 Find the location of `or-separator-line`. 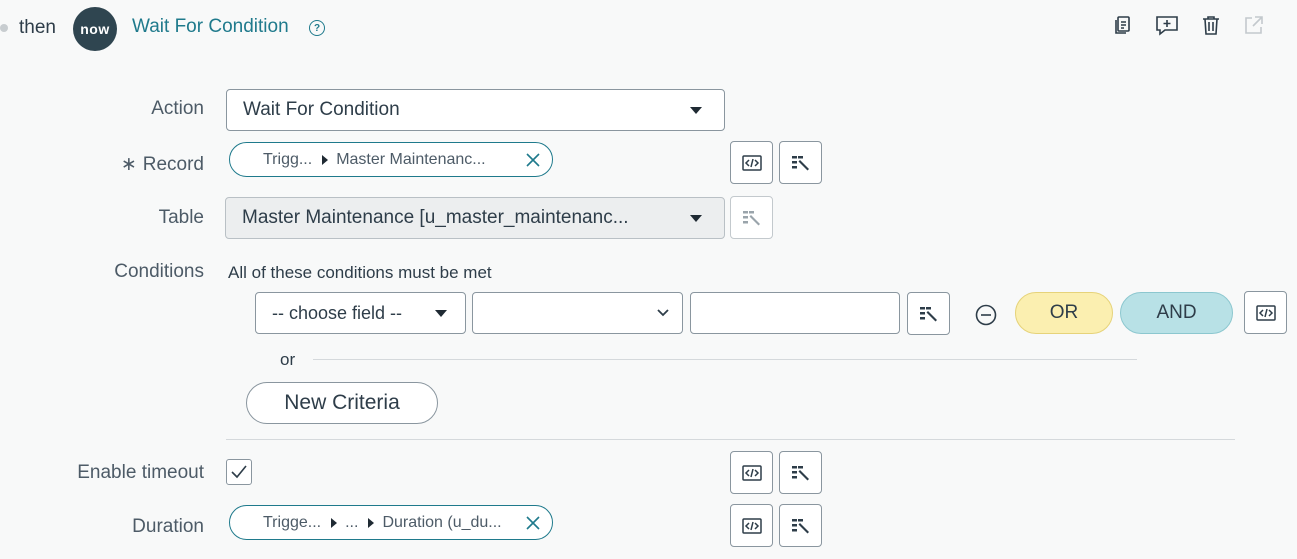

or-separator-line is located at coordinates (725, 359).